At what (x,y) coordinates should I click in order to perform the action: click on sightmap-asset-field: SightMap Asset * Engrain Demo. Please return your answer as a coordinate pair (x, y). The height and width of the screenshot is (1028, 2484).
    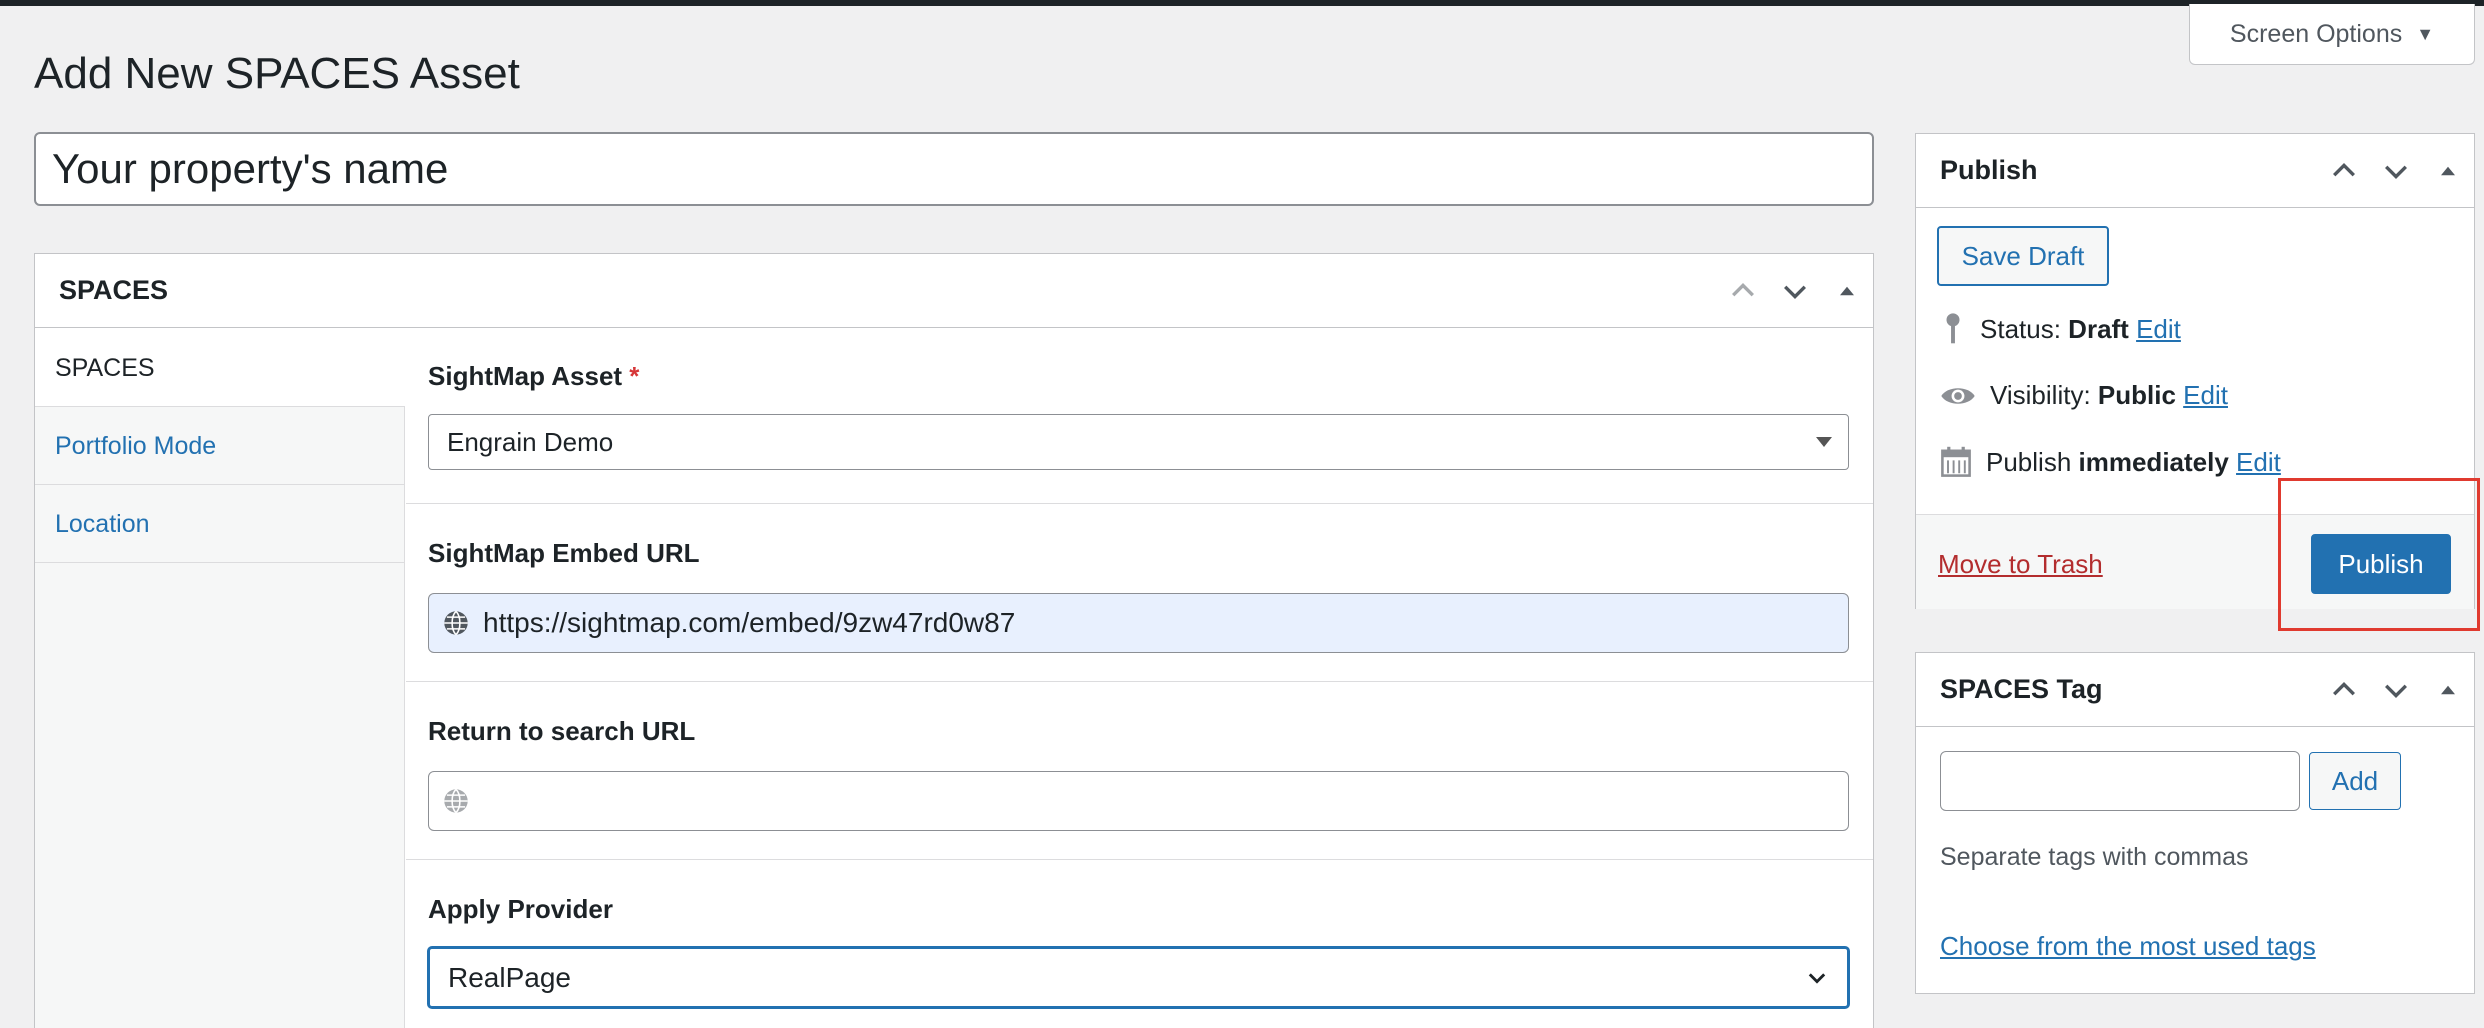
    Looking at the image, I should click on (1139, 416).